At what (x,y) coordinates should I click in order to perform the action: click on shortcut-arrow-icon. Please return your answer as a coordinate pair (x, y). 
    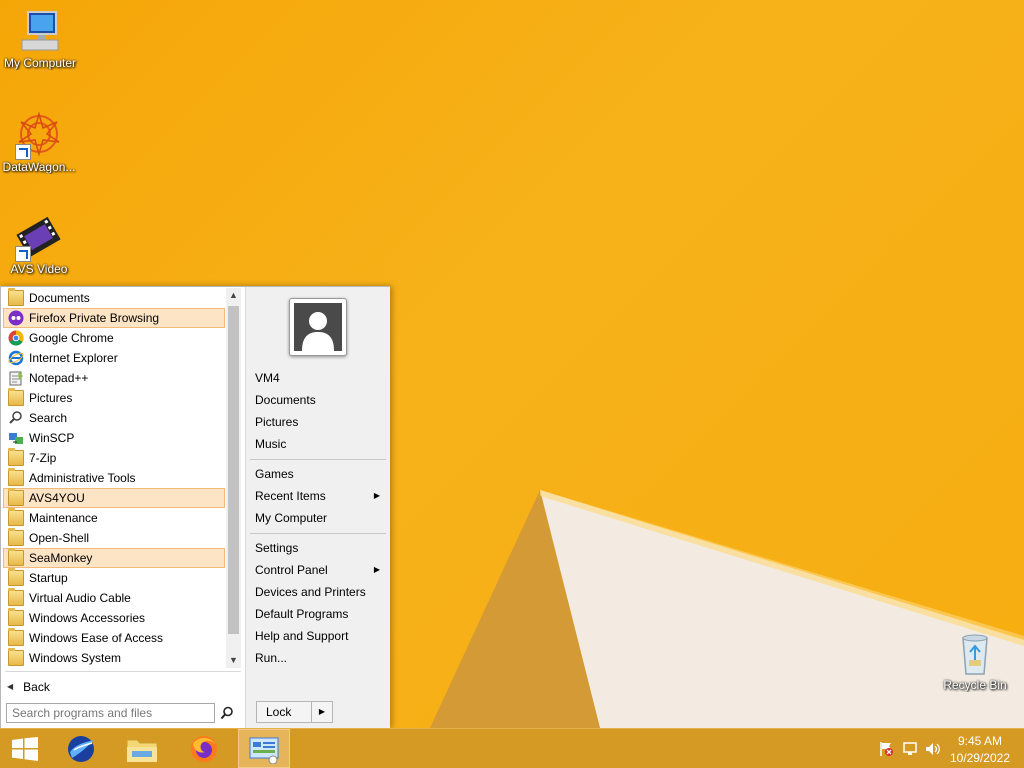
    Looking at the image, I should click on (23, 254).